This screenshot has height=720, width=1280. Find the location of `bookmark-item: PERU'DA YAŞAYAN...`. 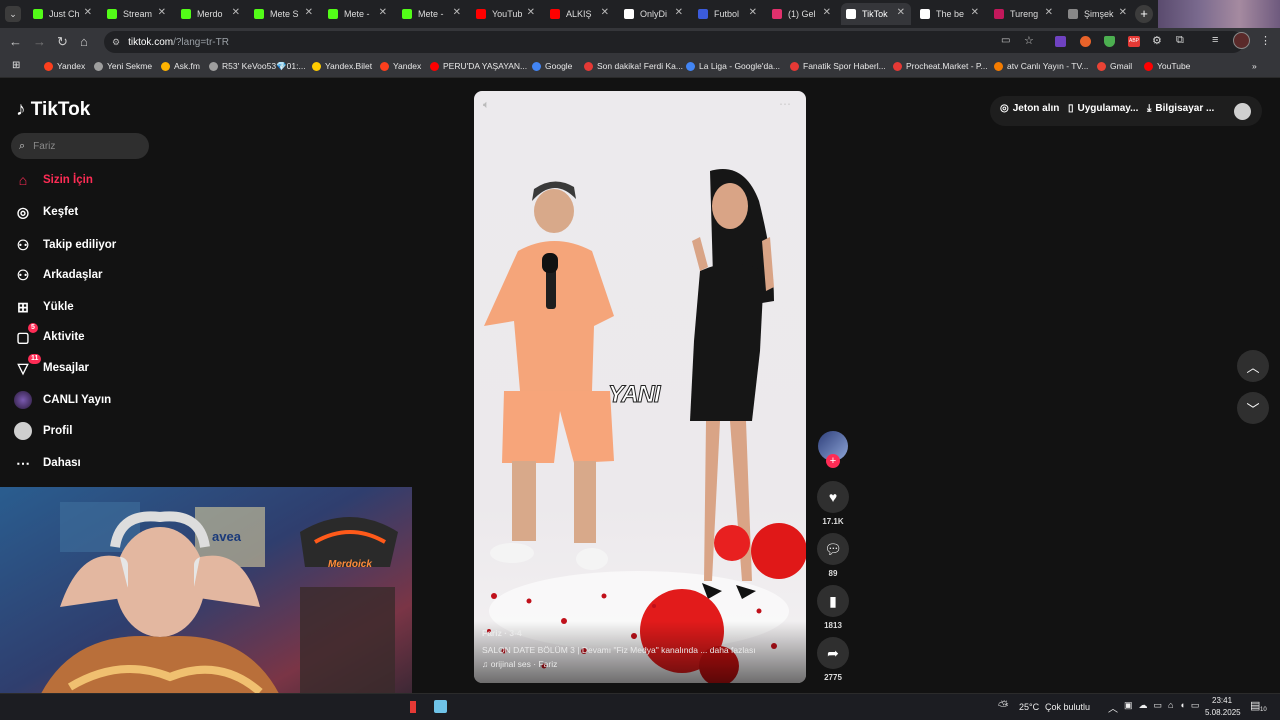

bookmark-item: PERU'DA YAŞAYAN... is located at coordinates (478, 66).